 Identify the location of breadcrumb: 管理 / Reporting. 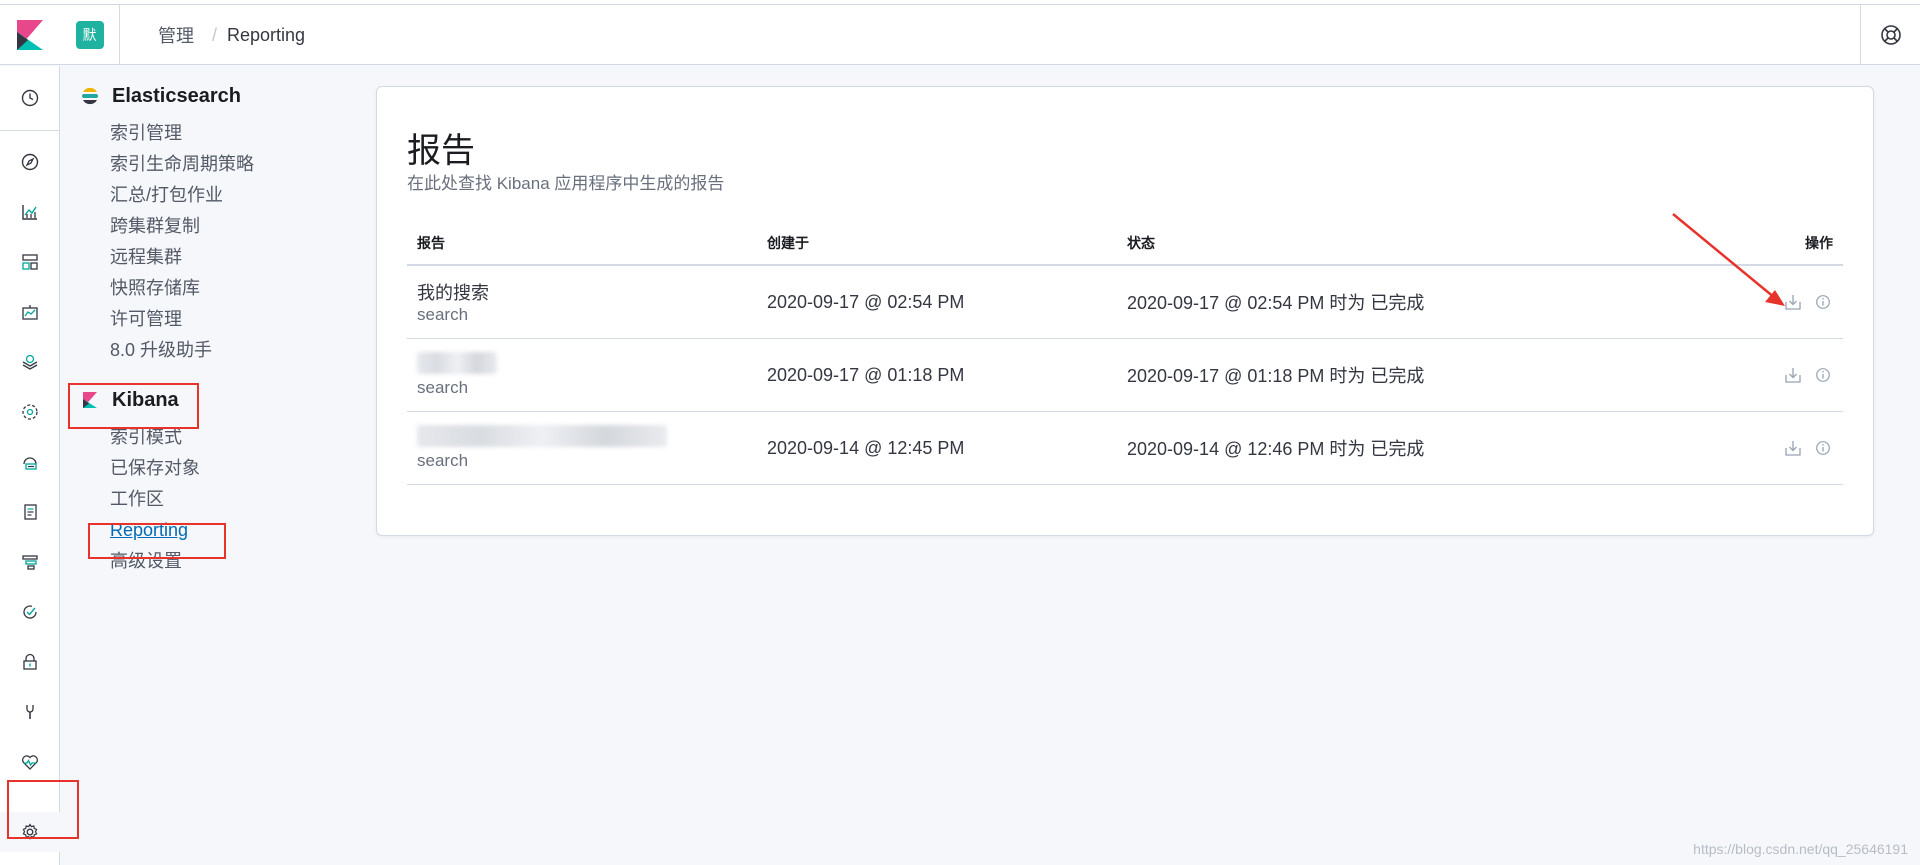
(231, 35).